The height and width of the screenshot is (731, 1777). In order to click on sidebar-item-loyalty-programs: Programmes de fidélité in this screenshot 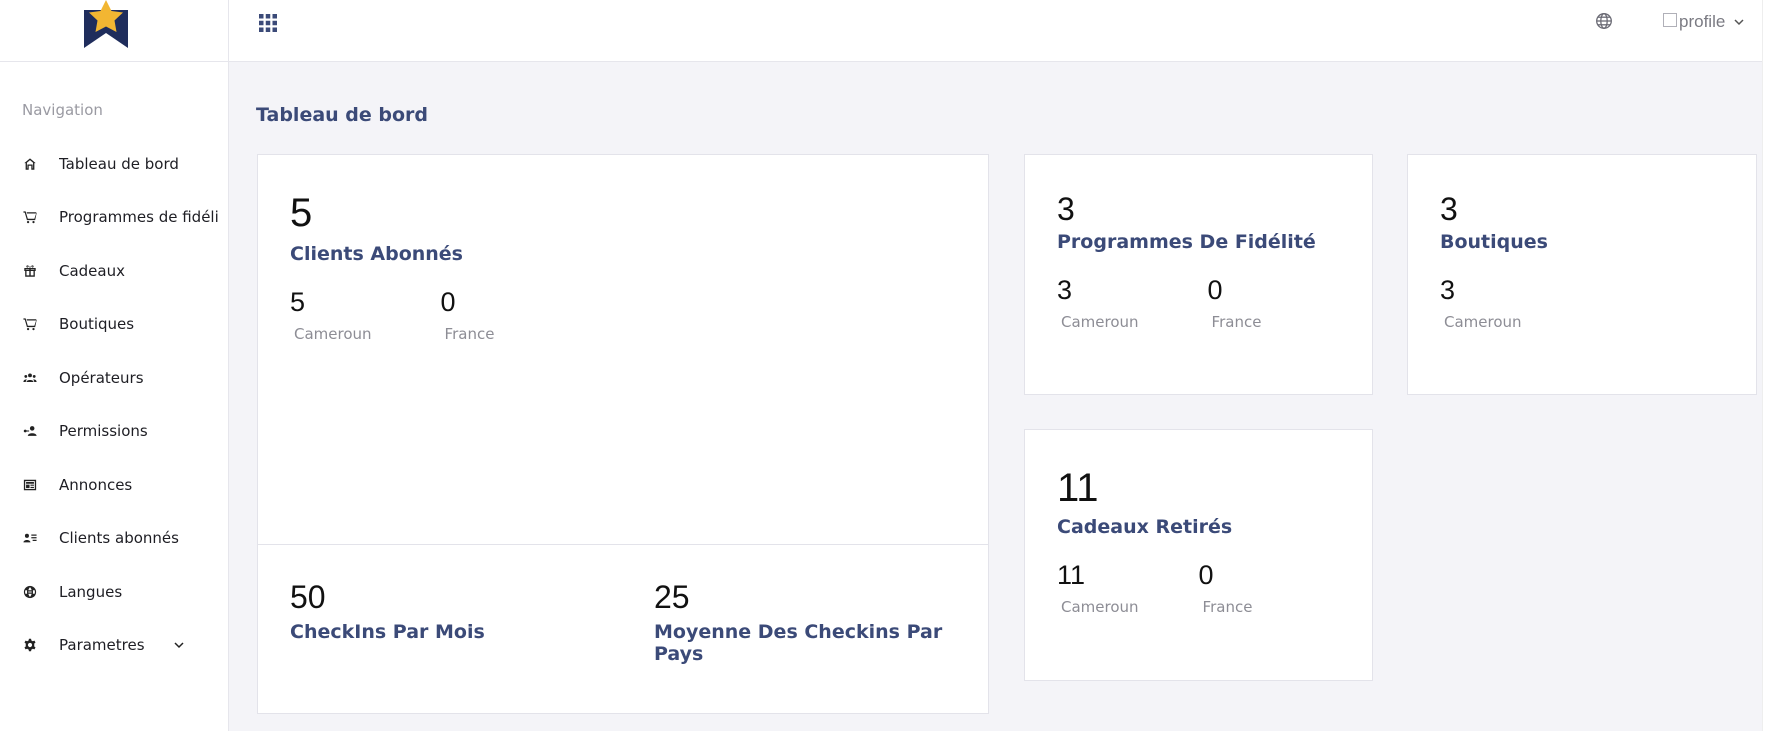, I will do `click(114, 218)`.